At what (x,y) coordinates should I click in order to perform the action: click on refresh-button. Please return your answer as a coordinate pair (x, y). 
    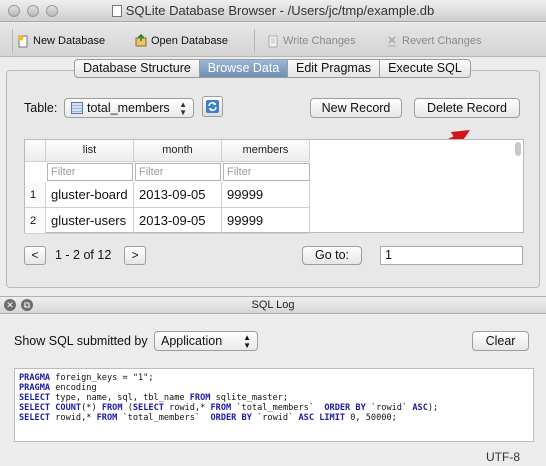
    Looking at the image, I should click on (212, 106).